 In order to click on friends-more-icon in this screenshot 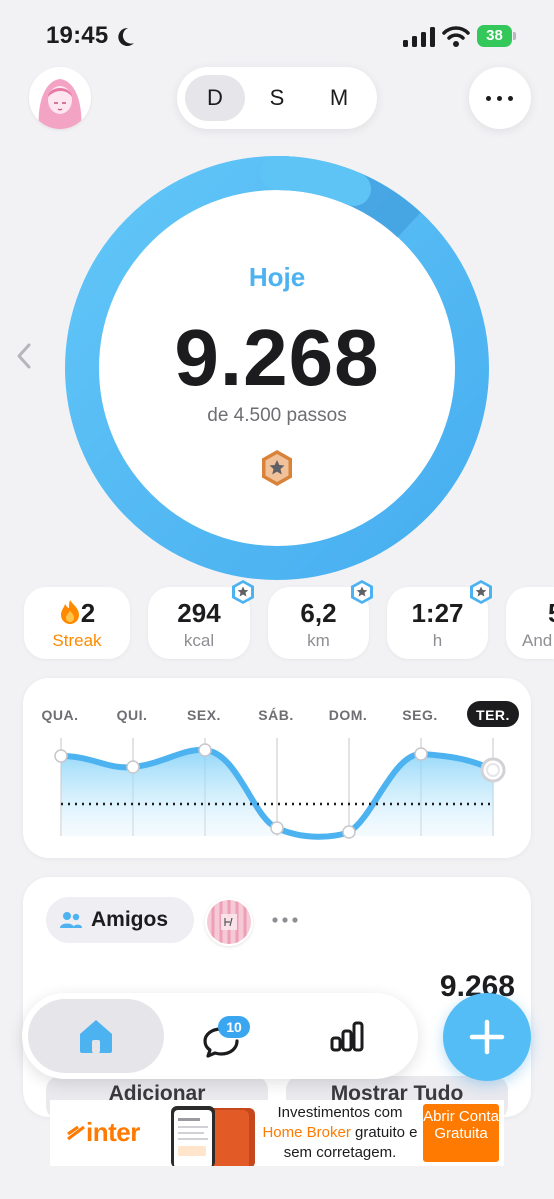, I will do `click(285, 920)`.